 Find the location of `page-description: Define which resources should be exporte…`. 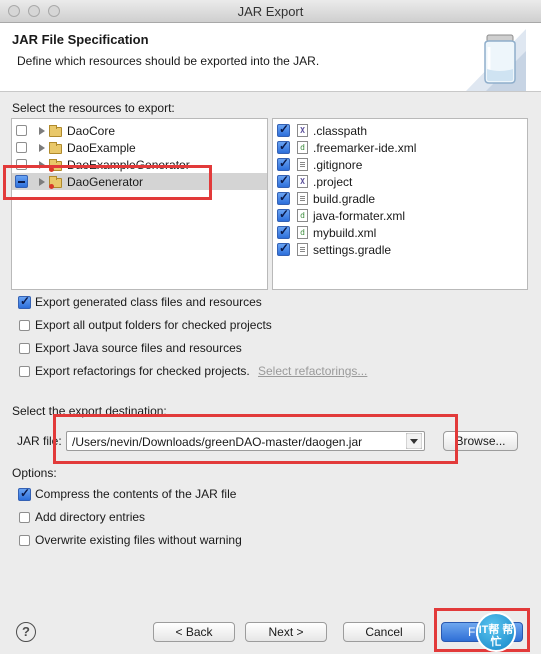

page-description: Define which resources should be exporte… is located at coordinates (168, 61).